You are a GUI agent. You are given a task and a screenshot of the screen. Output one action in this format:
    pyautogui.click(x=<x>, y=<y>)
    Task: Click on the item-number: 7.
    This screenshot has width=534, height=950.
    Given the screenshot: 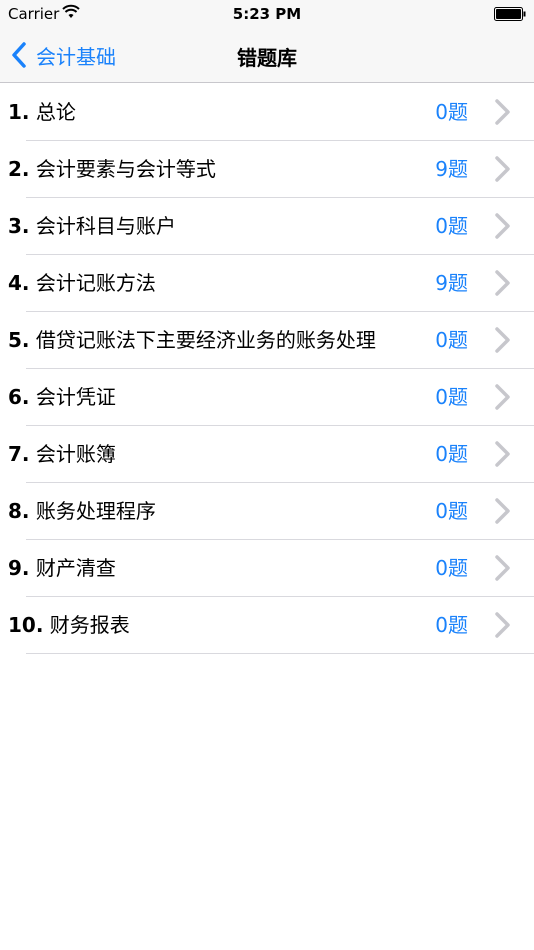 What is the action you would take?
    pyautogui.click(x=19, y=454)
    